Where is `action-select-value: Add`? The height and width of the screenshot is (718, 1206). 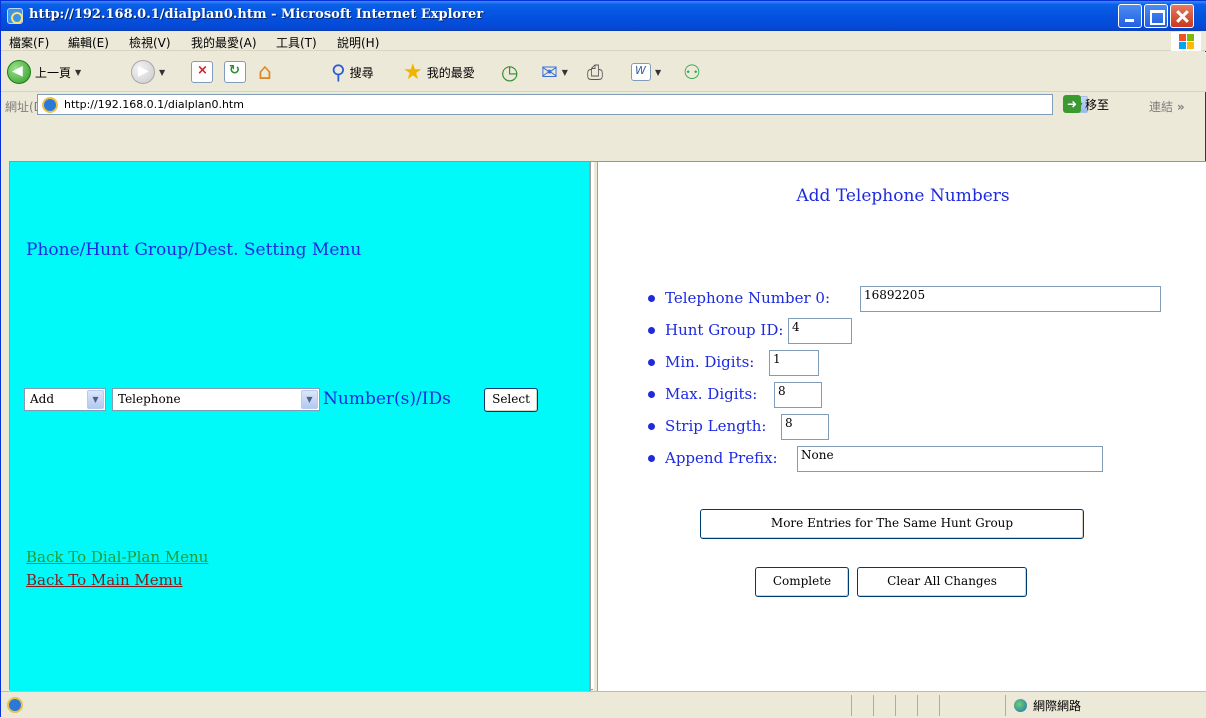 action-select-value: Add is located at coordinates (42, 399).